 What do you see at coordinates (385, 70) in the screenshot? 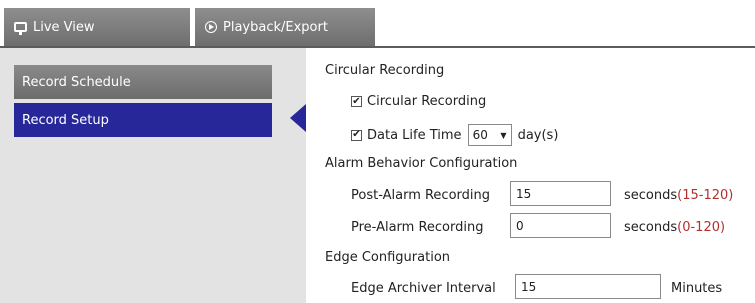
I see `circular-recording-heading: Circular Recording` at bounding box center [385, 70].